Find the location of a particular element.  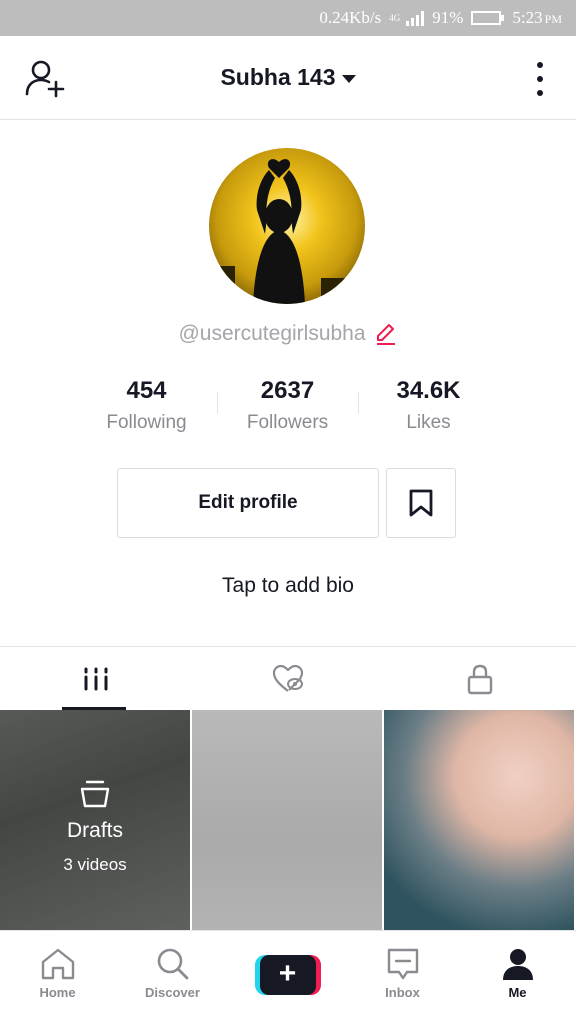

nav-create: + is located at coordinates (287, 977).